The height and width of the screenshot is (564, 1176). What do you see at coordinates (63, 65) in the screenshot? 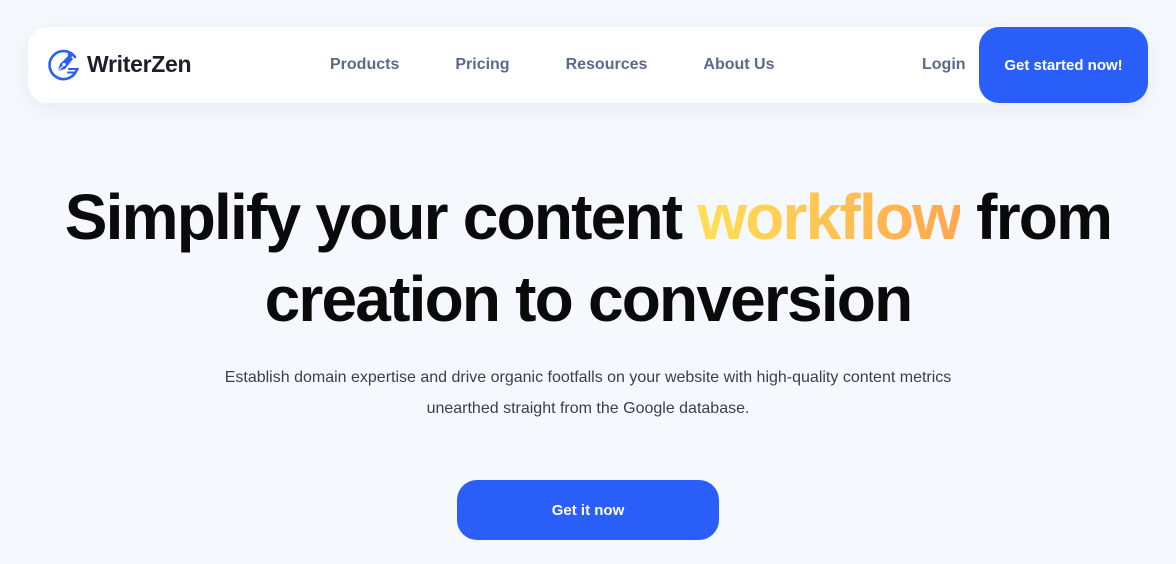
I see `fountain-pen-nib-icon` at bounding box center [63, 65].